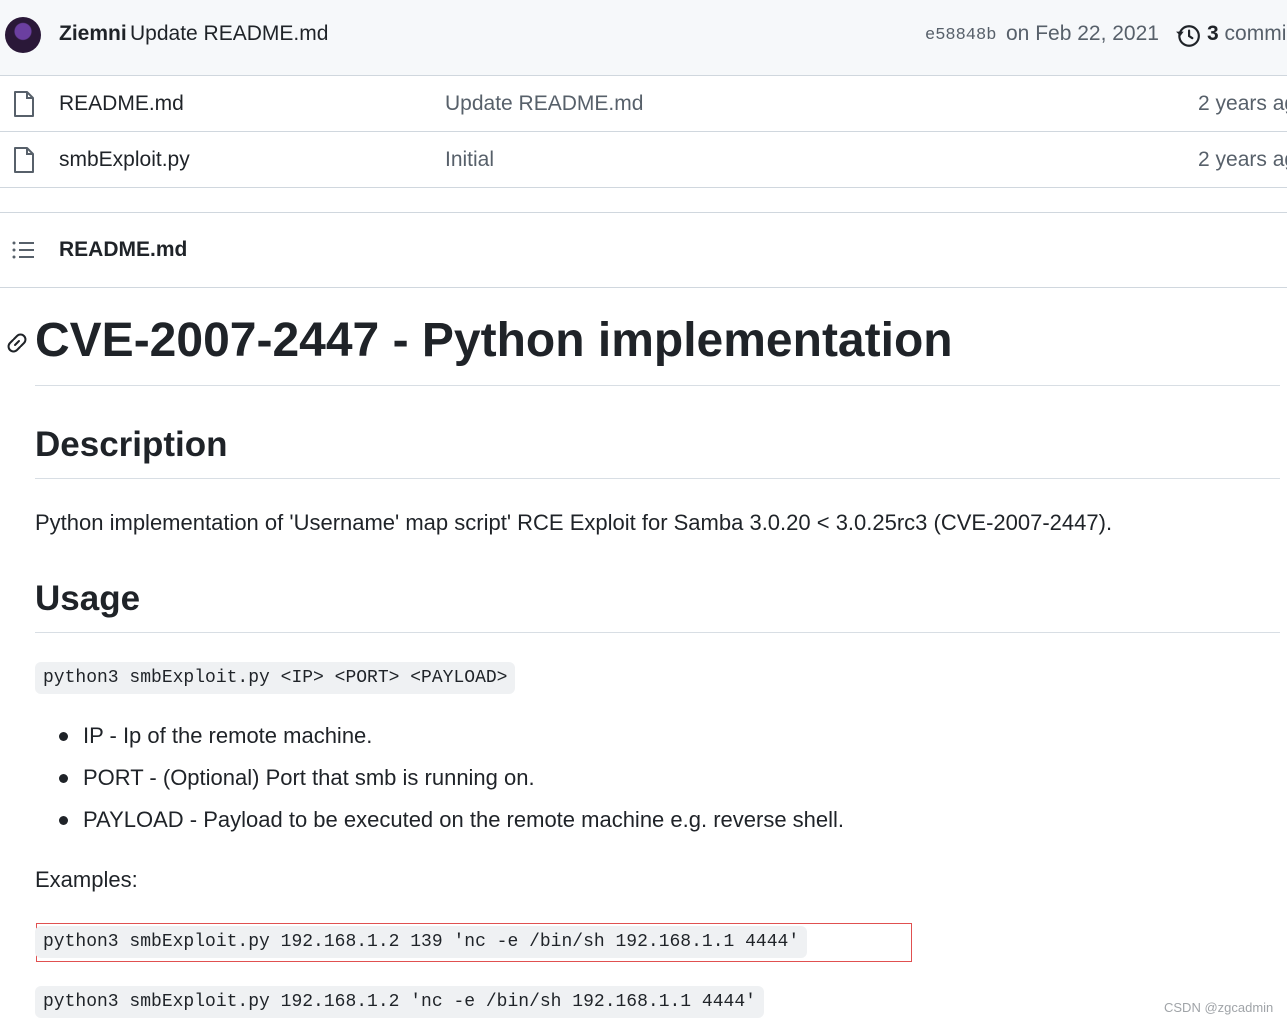 Image resolution: width=1287 pixels, height=1025 pixels. Describe the element at coordinates (23, 35) in the screenshot. I see `avatar` at that location.